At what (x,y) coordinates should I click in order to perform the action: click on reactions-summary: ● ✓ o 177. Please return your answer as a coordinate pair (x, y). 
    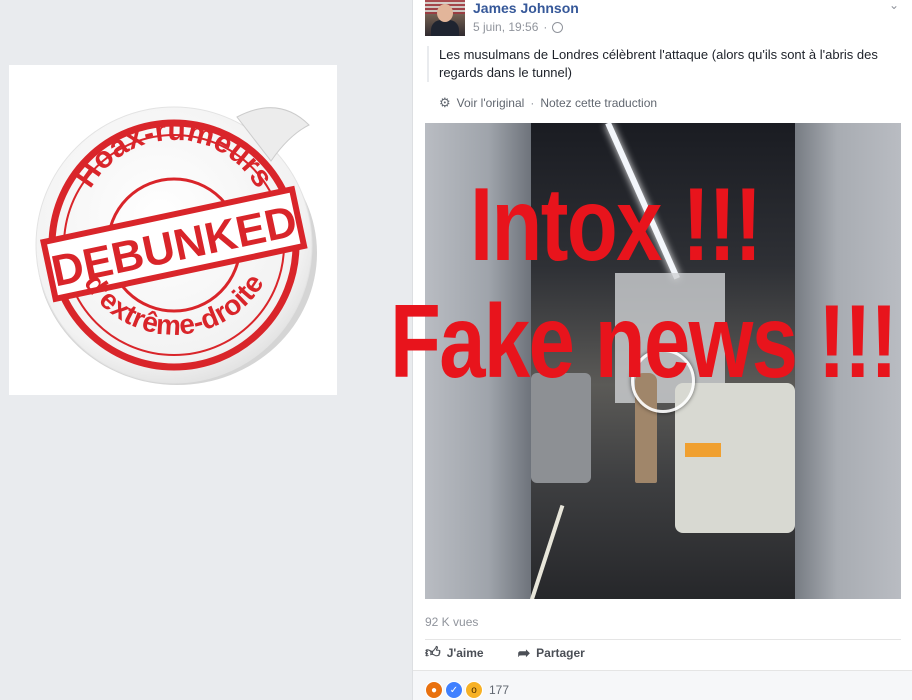
    Looking at the image, I should click on (467, 690).